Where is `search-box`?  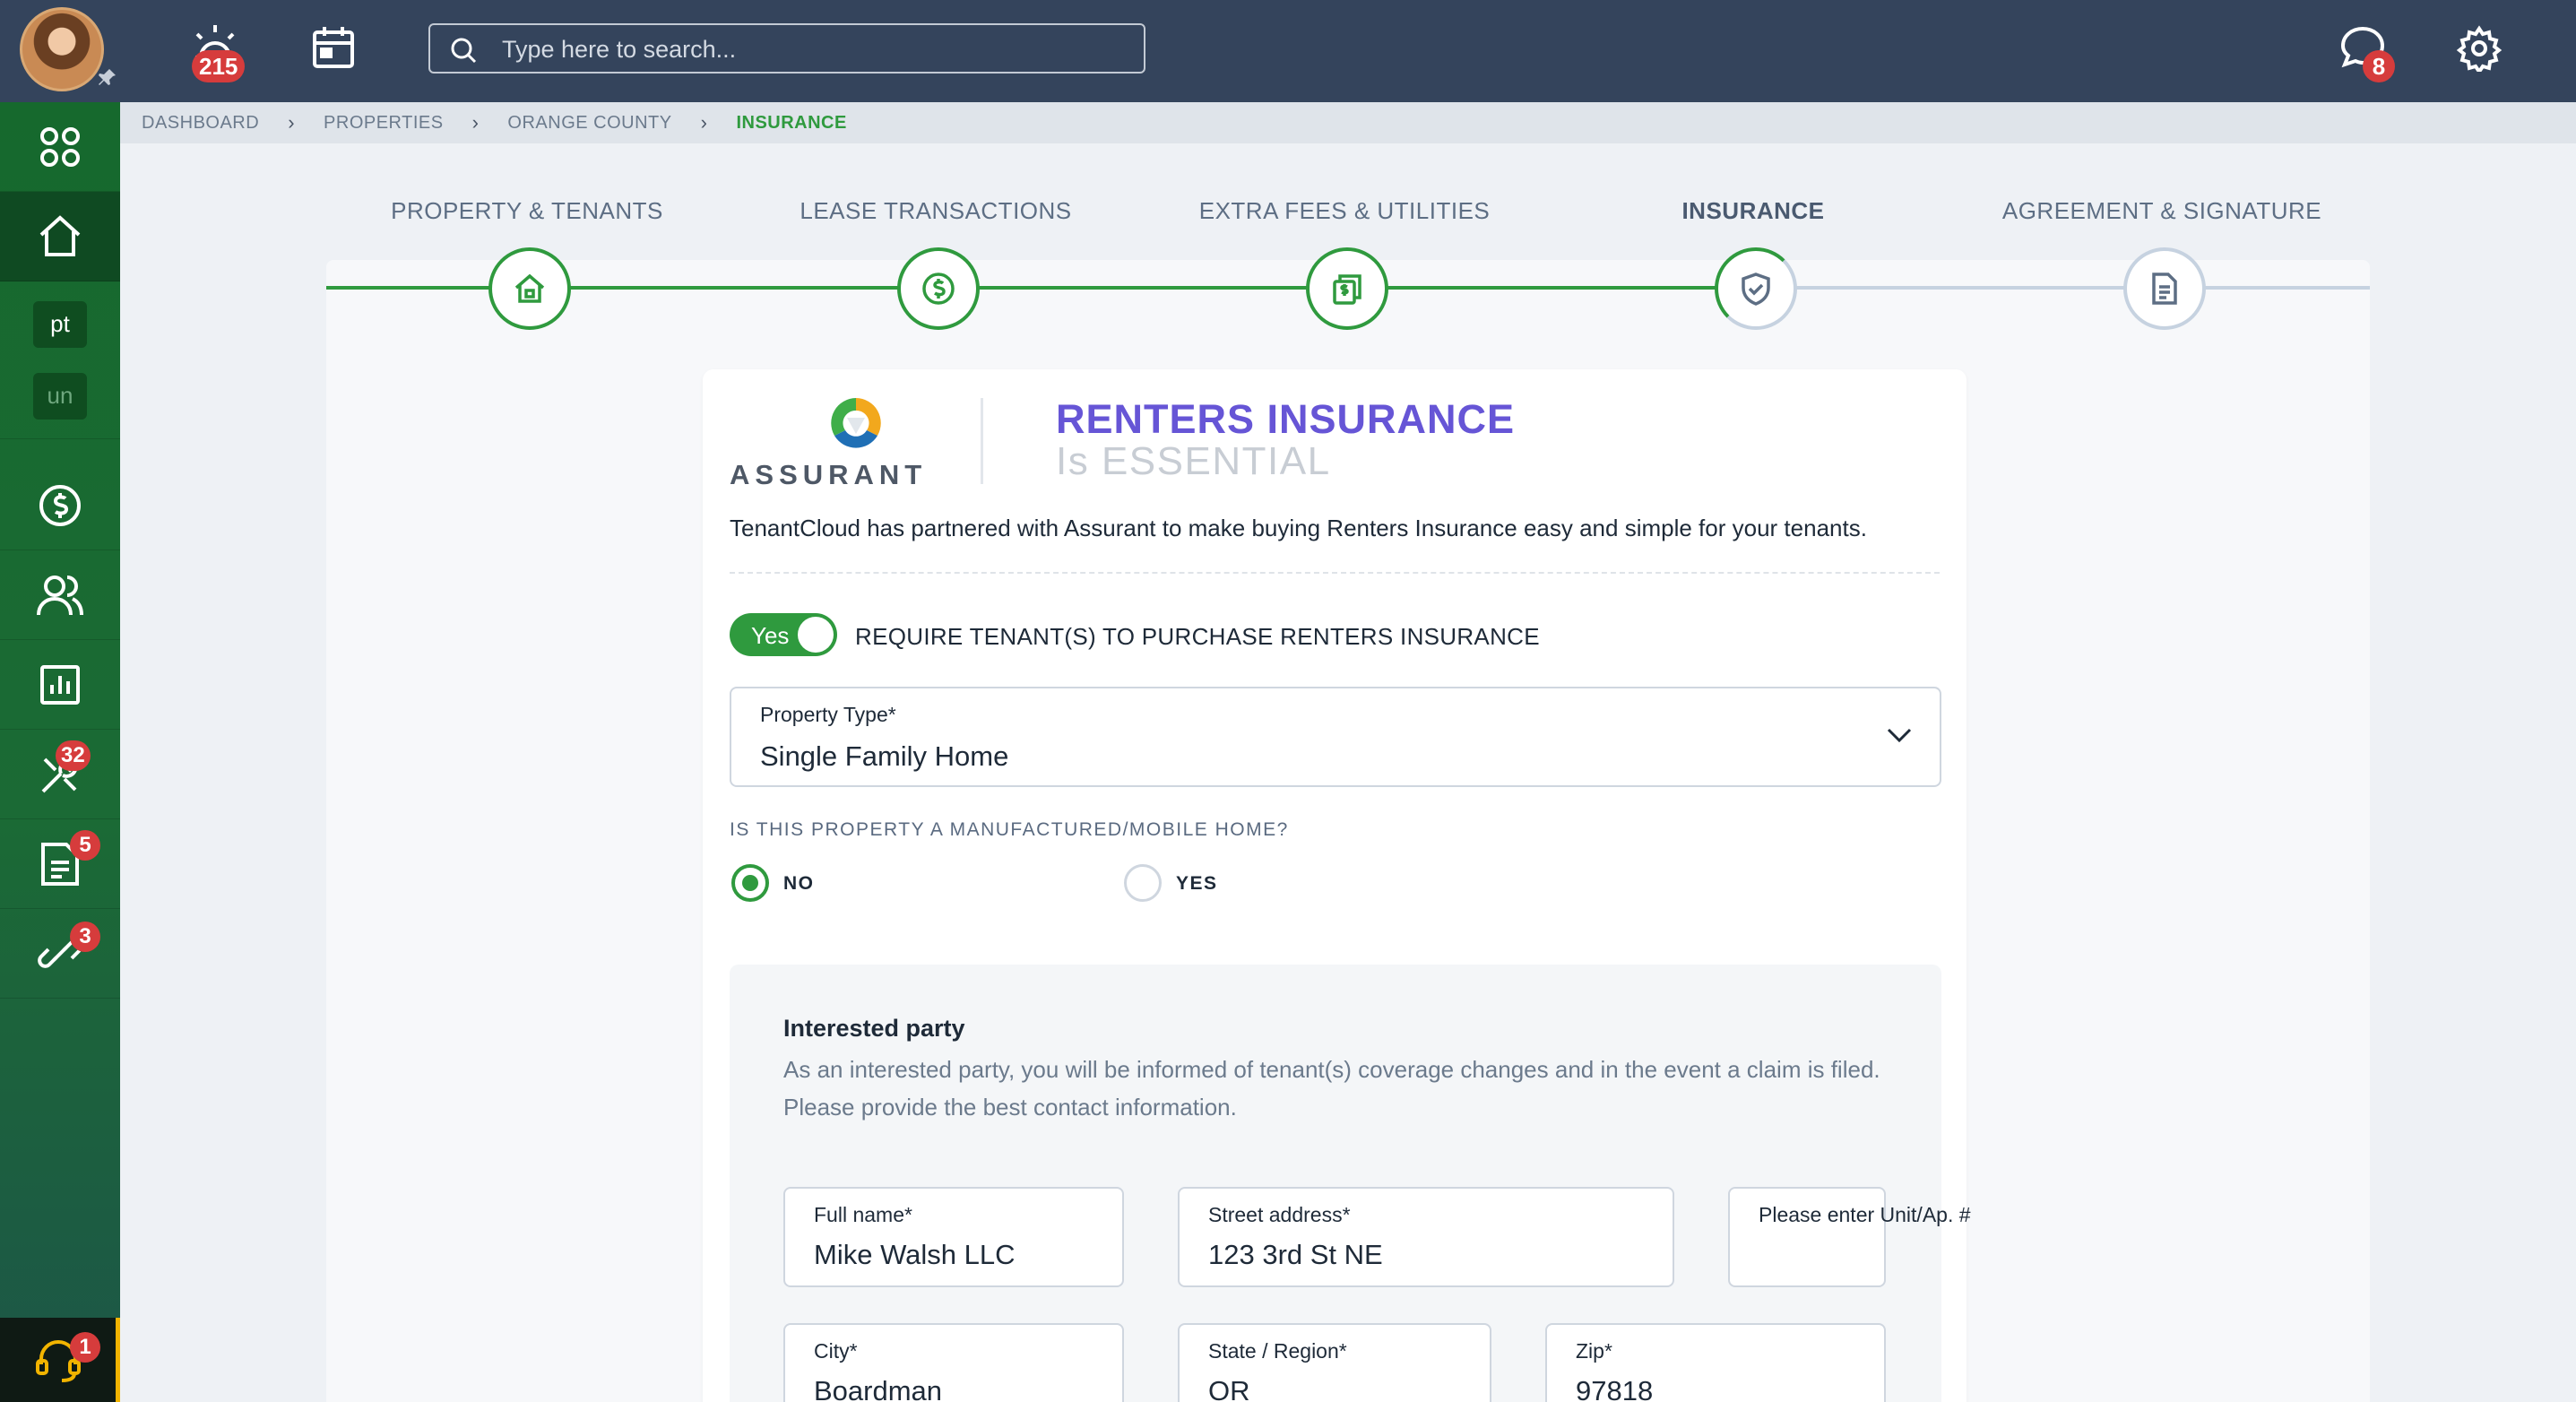 search-box is located at coordinates (786, 48).